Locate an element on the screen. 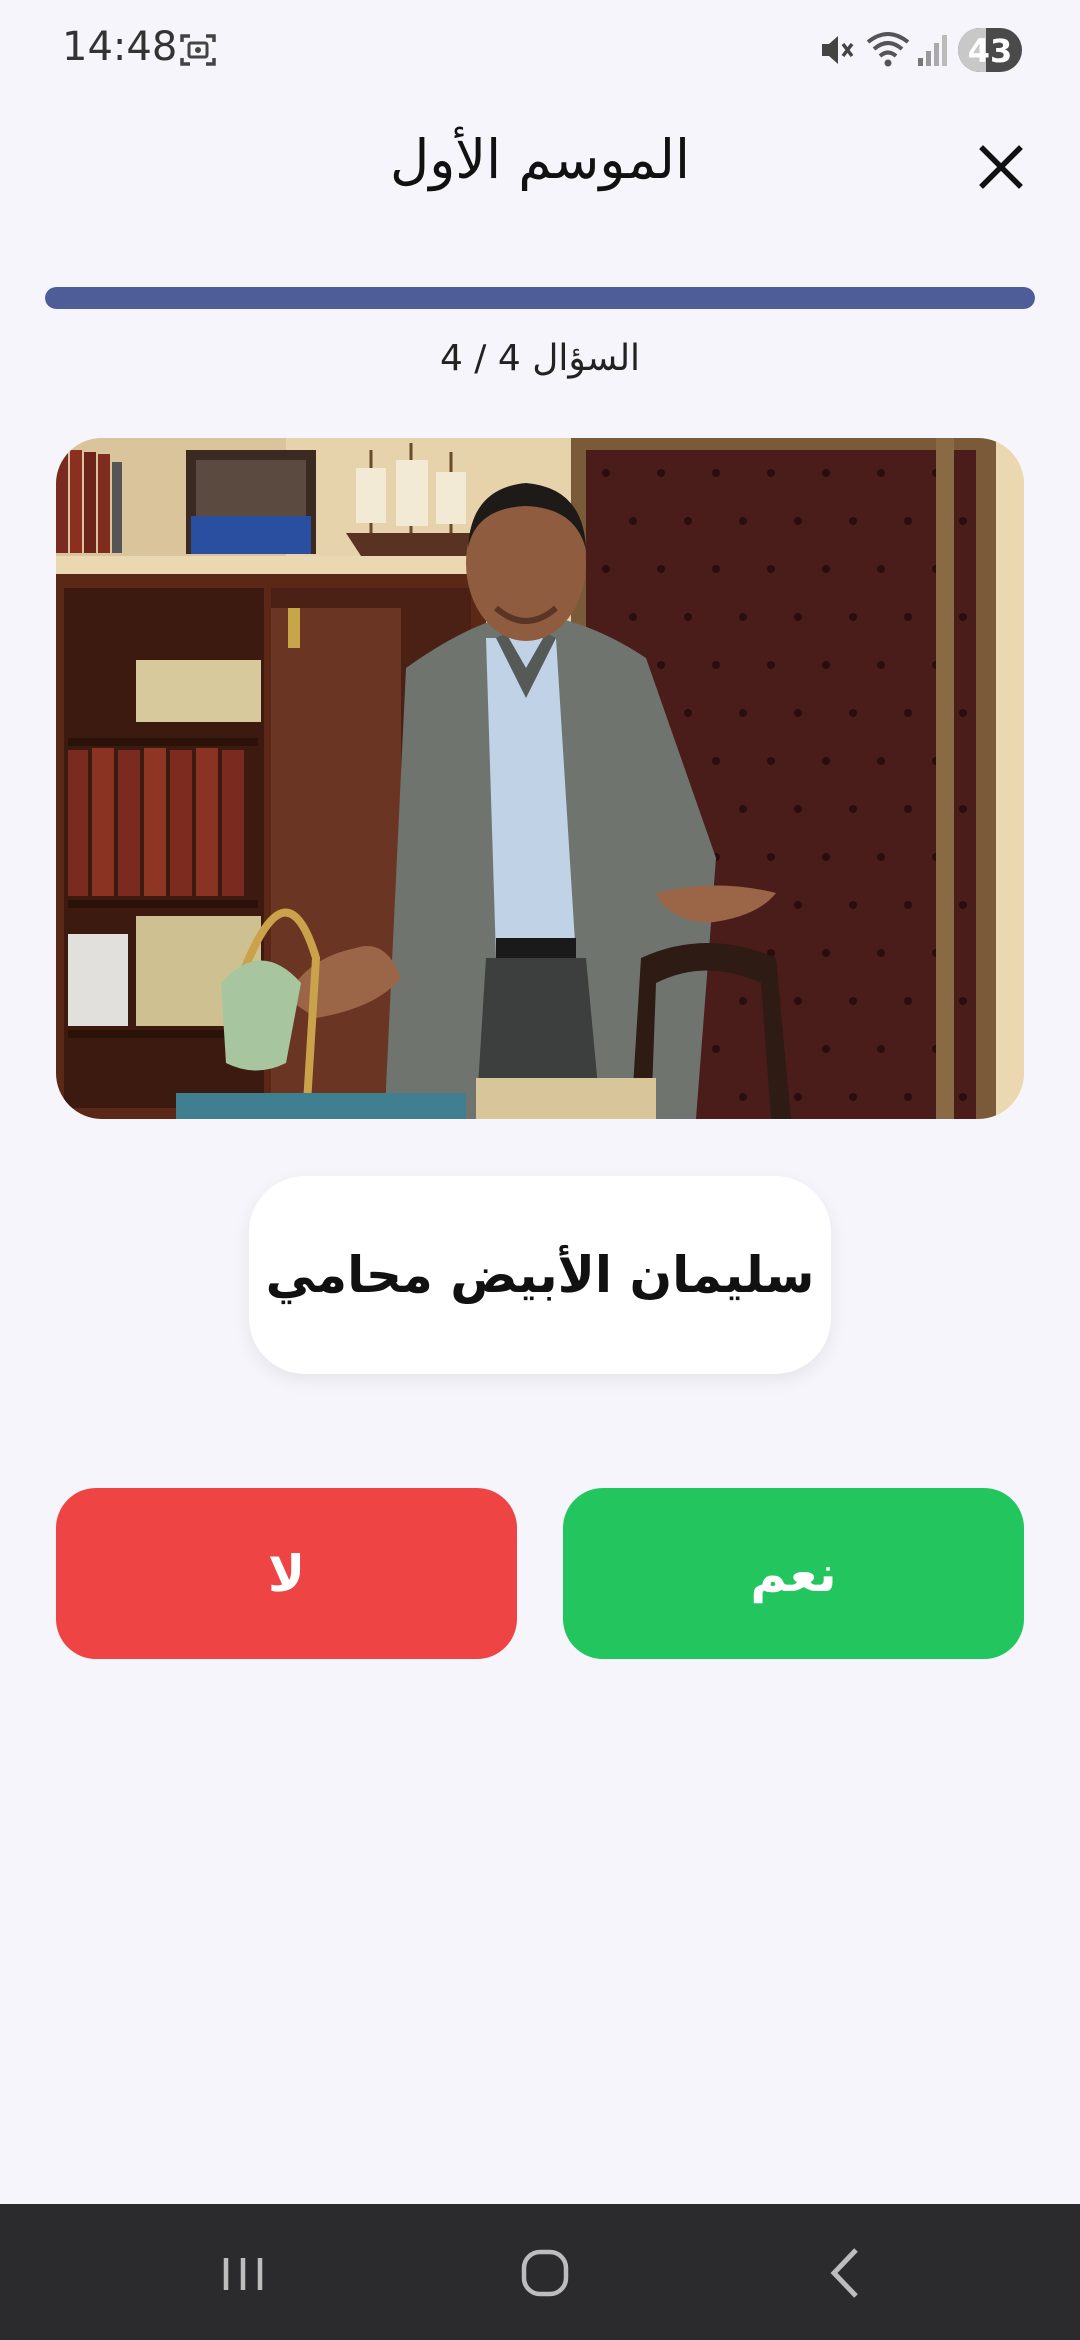  progress-bar is located at coordinates (540, 298).